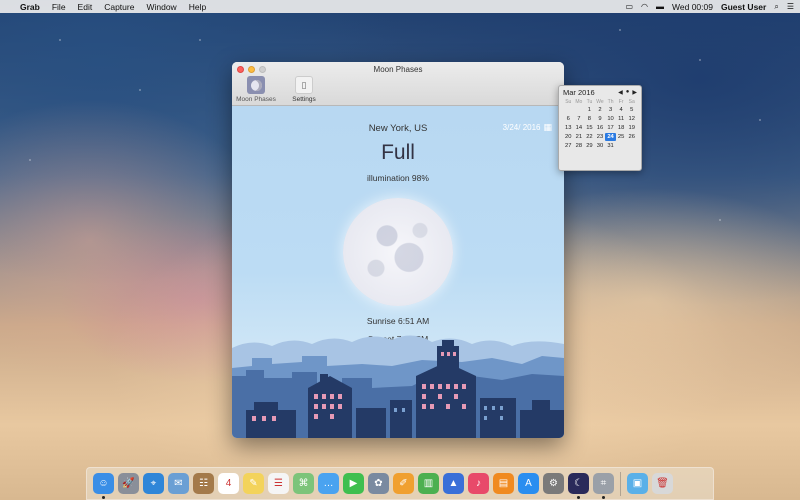 Image resolution: width=800 pixels, height=500 pixels. Describe the element at coordinates (637, 483) in the screenshot. I see `downloads-folder-icon: ▣` at that location.